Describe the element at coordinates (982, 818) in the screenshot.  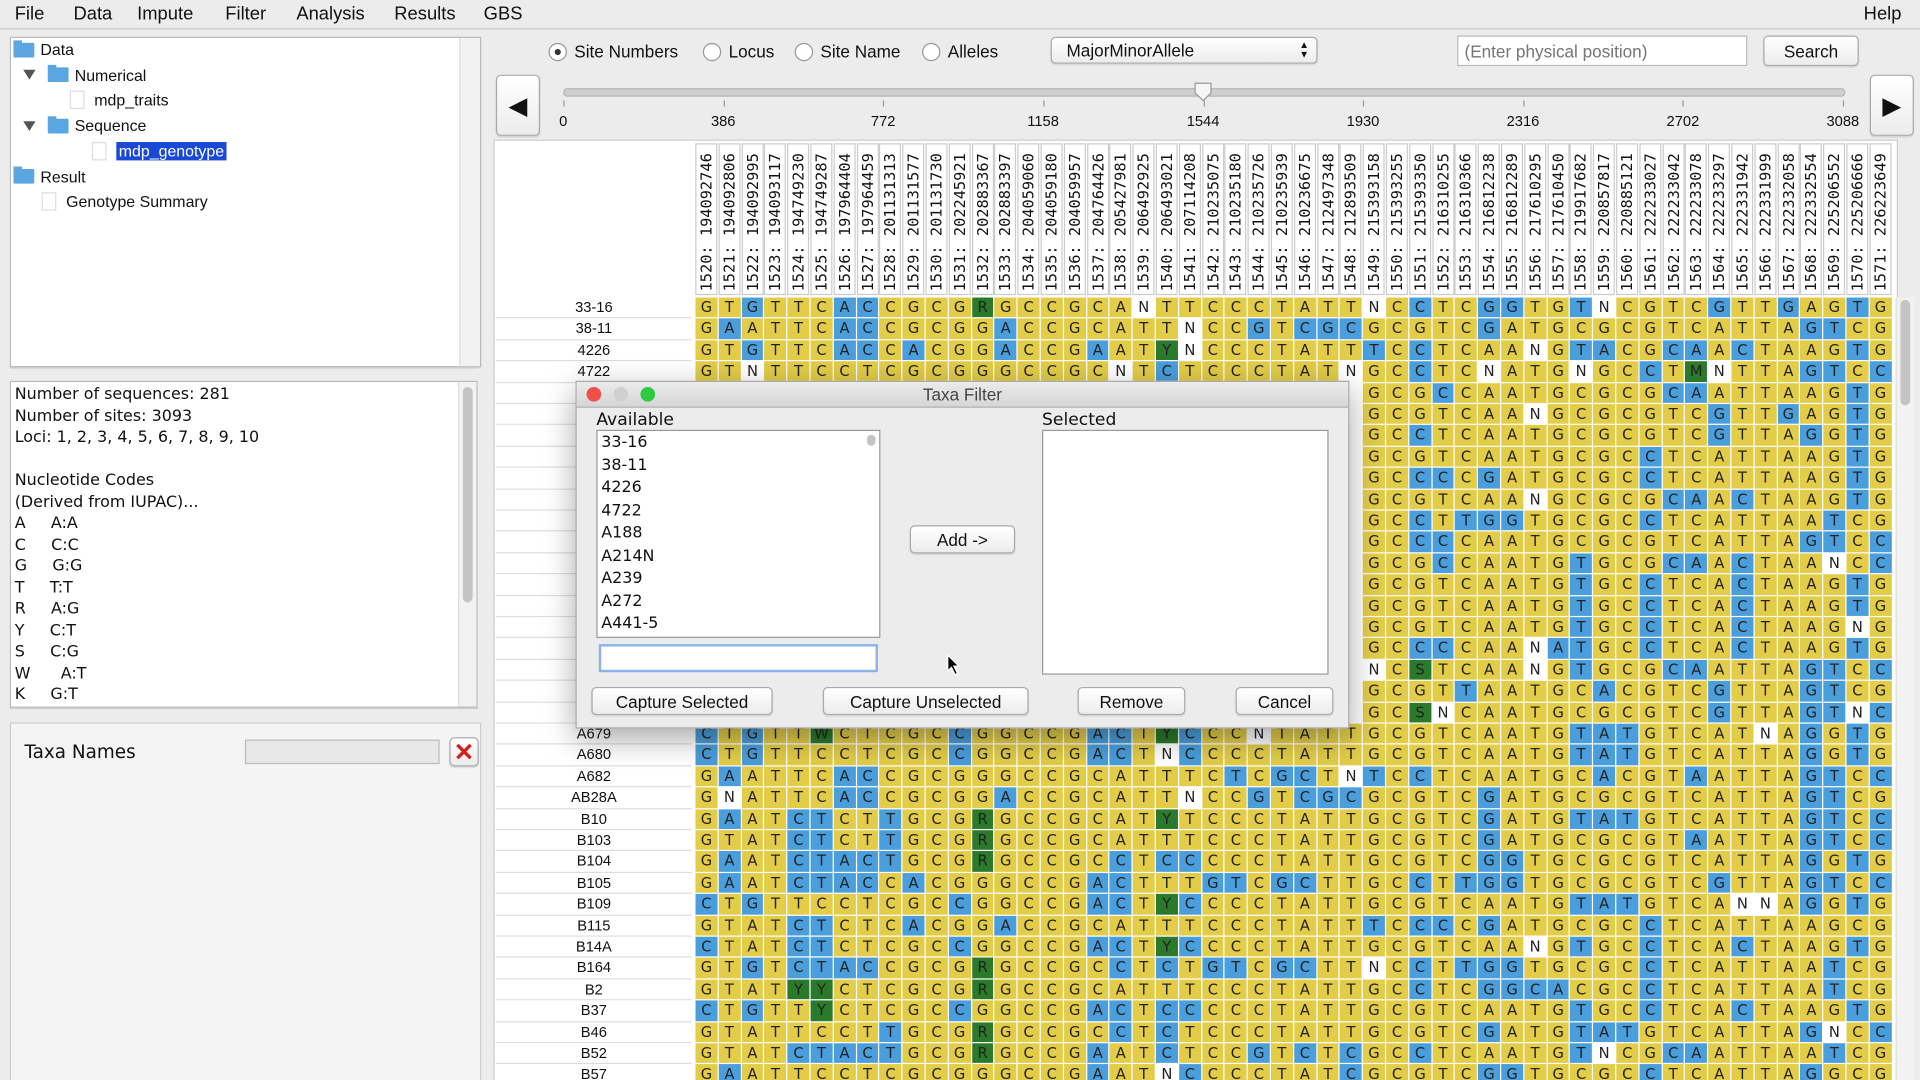
I see `genotype-cell: R` at that location.